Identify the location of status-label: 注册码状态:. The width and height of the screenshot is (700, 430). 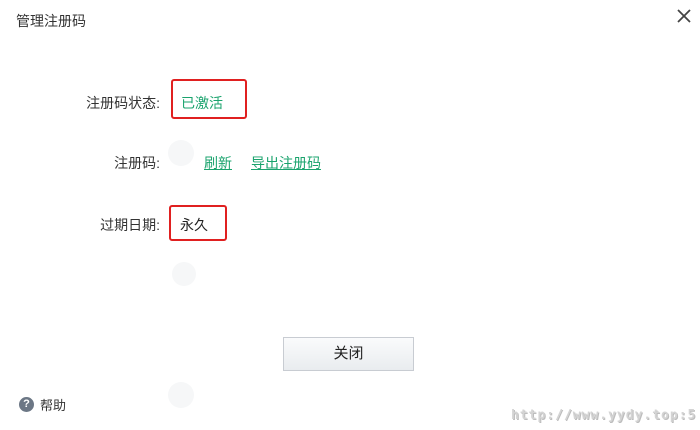
(123, 103).